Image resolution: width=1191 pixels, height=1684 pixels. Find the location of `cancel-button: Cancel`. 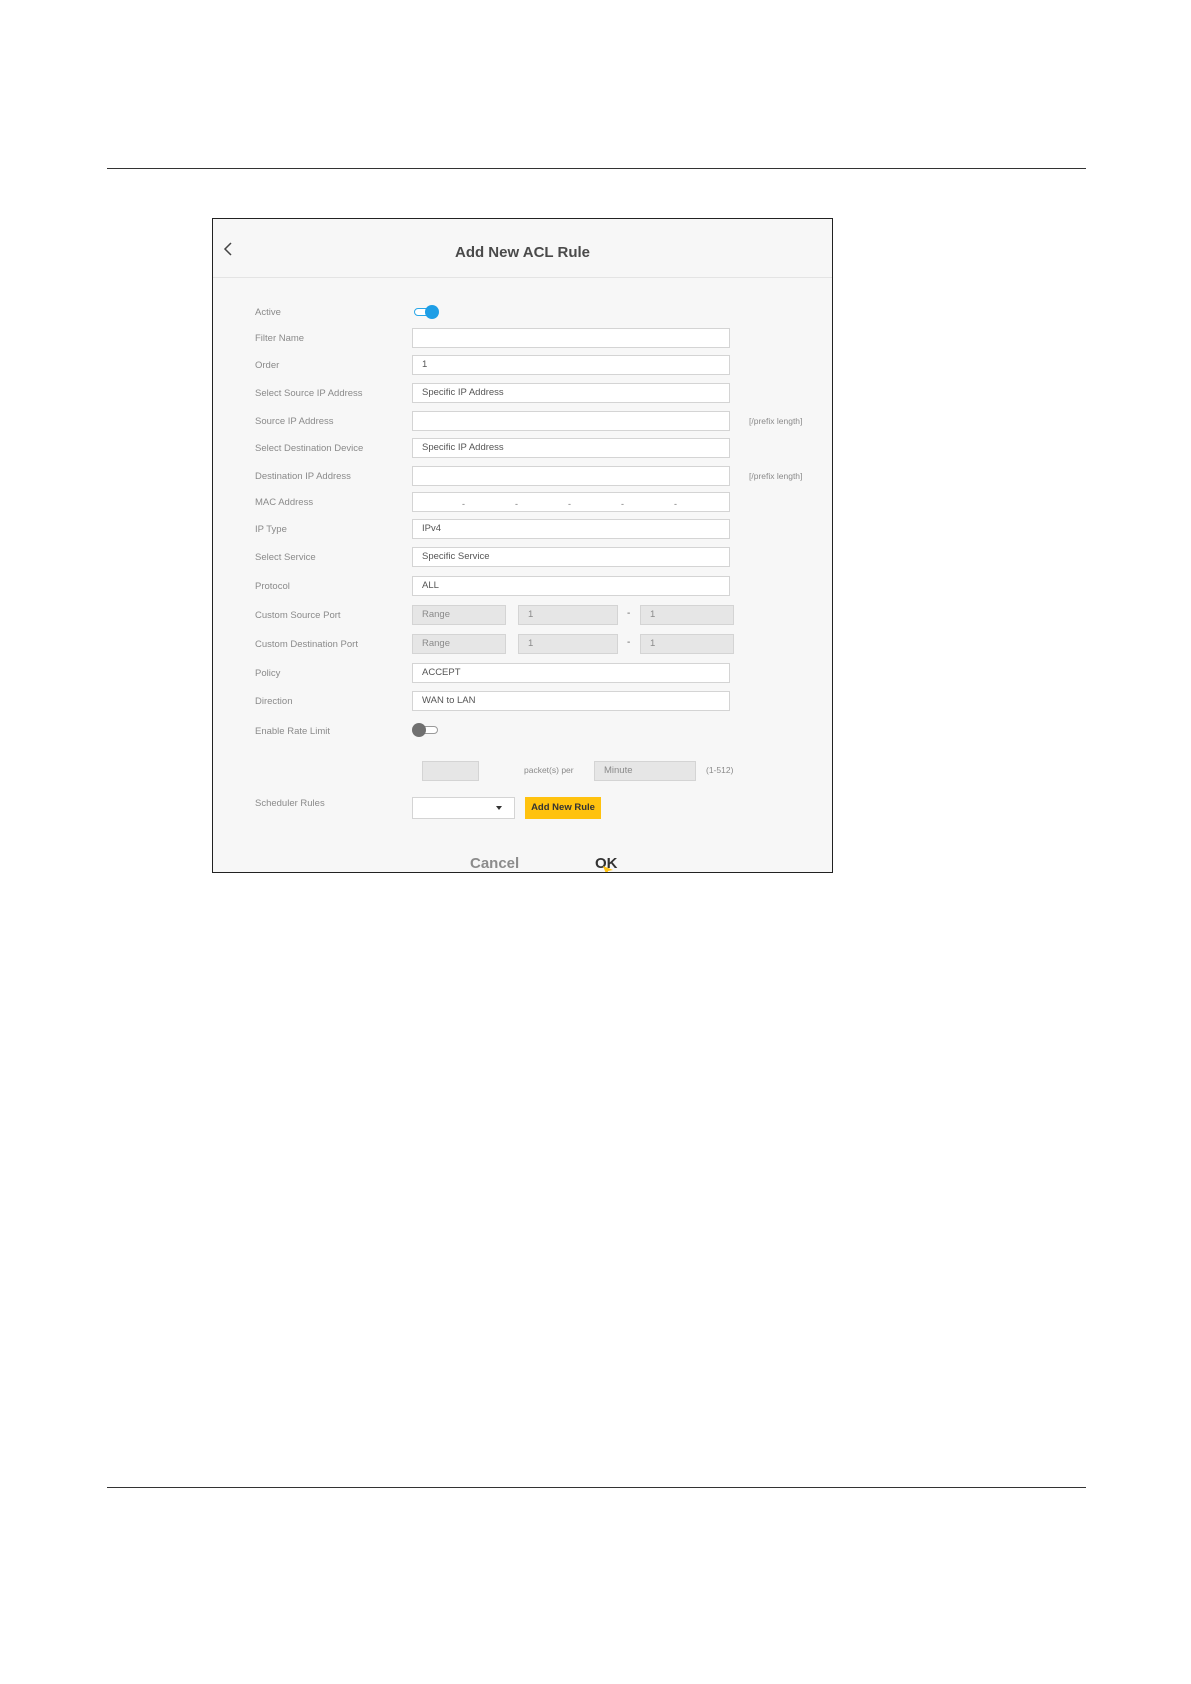

cancel-button: Cancel is located at coordinates (494, 863).